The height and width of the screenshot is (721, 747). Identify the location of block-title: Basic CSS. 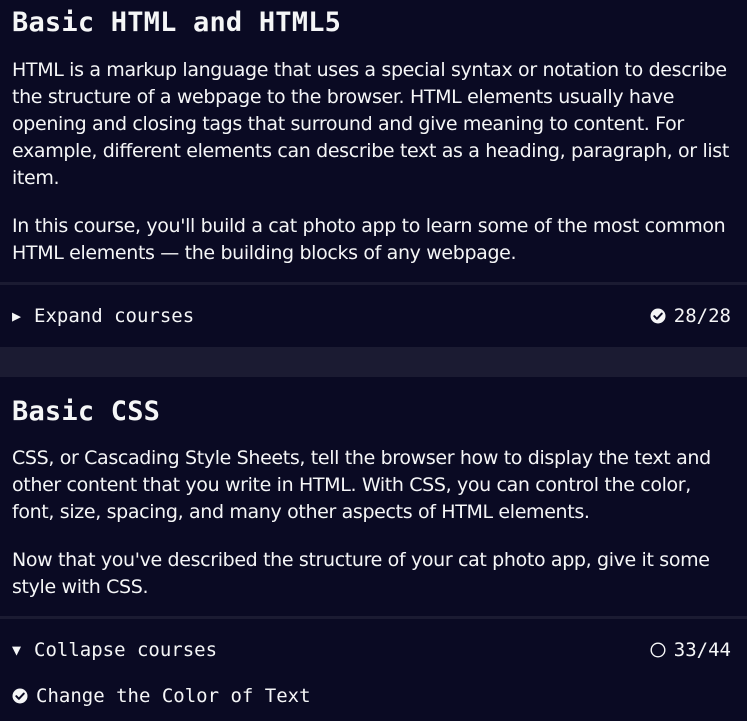
(86, 411).